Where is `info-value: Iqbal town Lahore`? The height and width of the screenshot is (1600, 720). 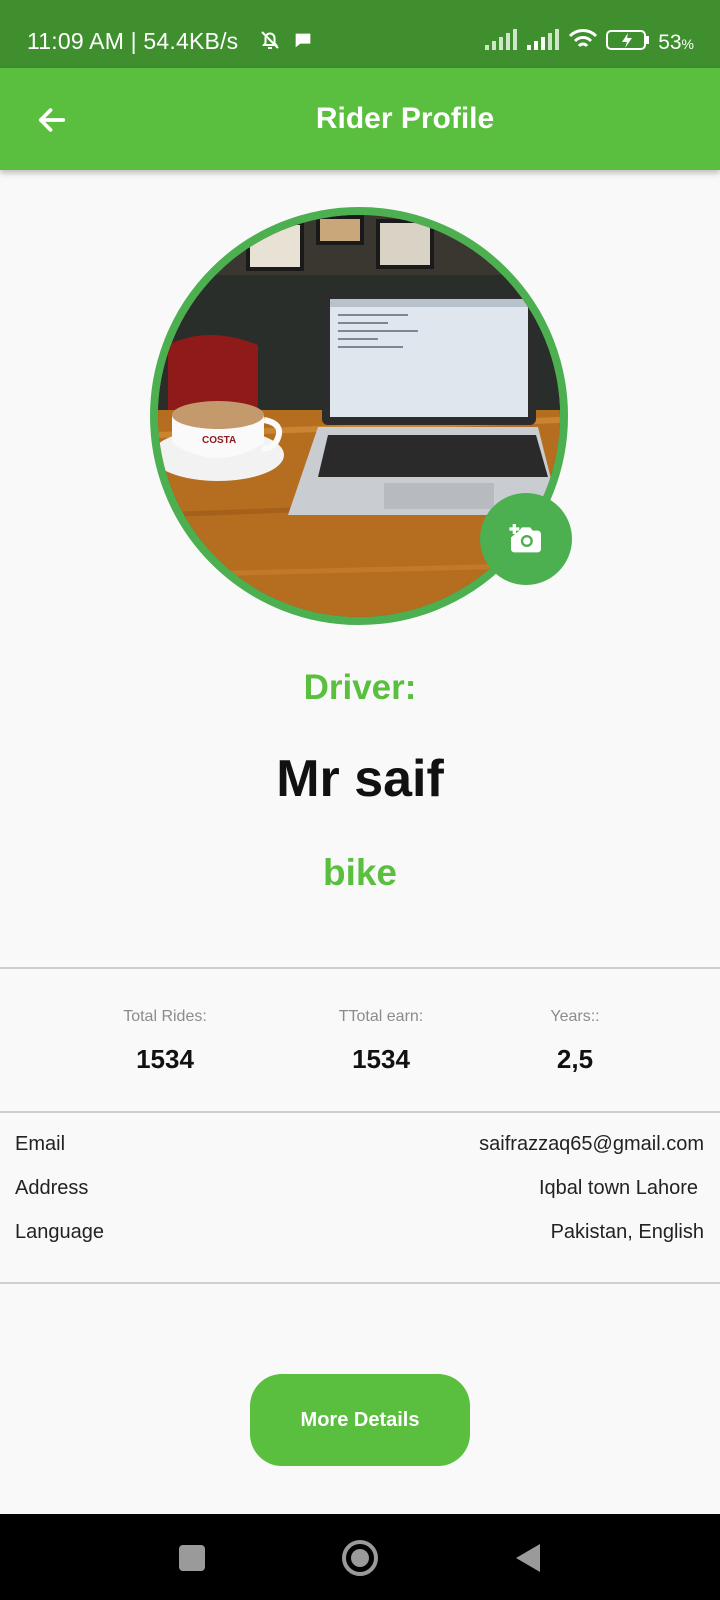
info-value: Iqbal town Lahore is located at coordinates (618, 1188).